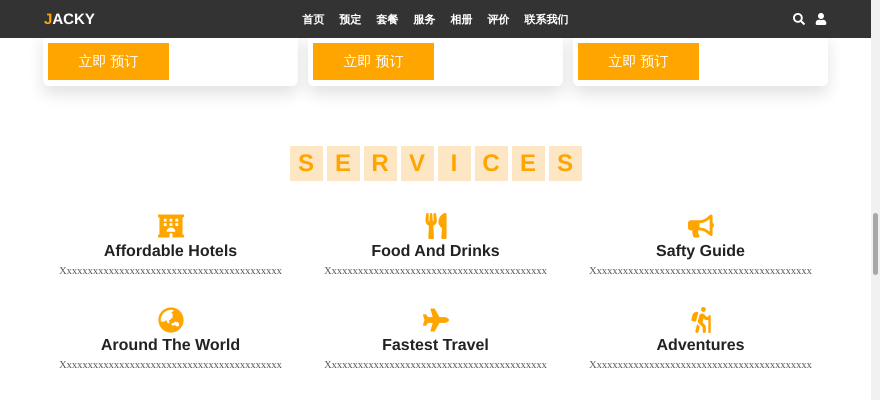 The height and width of the screenshot is (400, 880). What do you see at coordinates (425, 19) in the screenshot?
I see `nav-link: 服务` at bounding box center [425, 19].